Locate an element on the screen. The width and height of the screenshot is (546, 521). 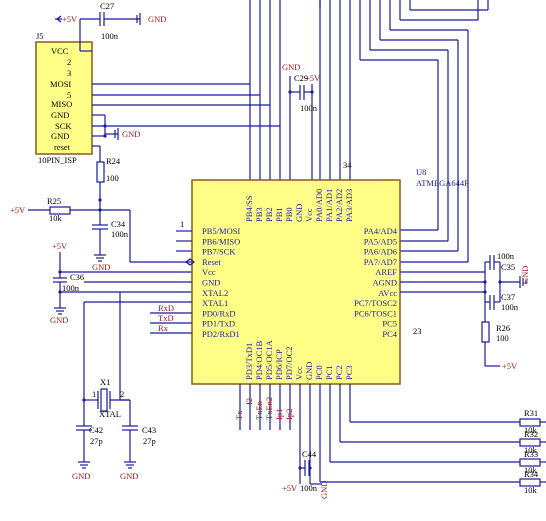
net-tx: Tx is located at coordinates (239, 415).